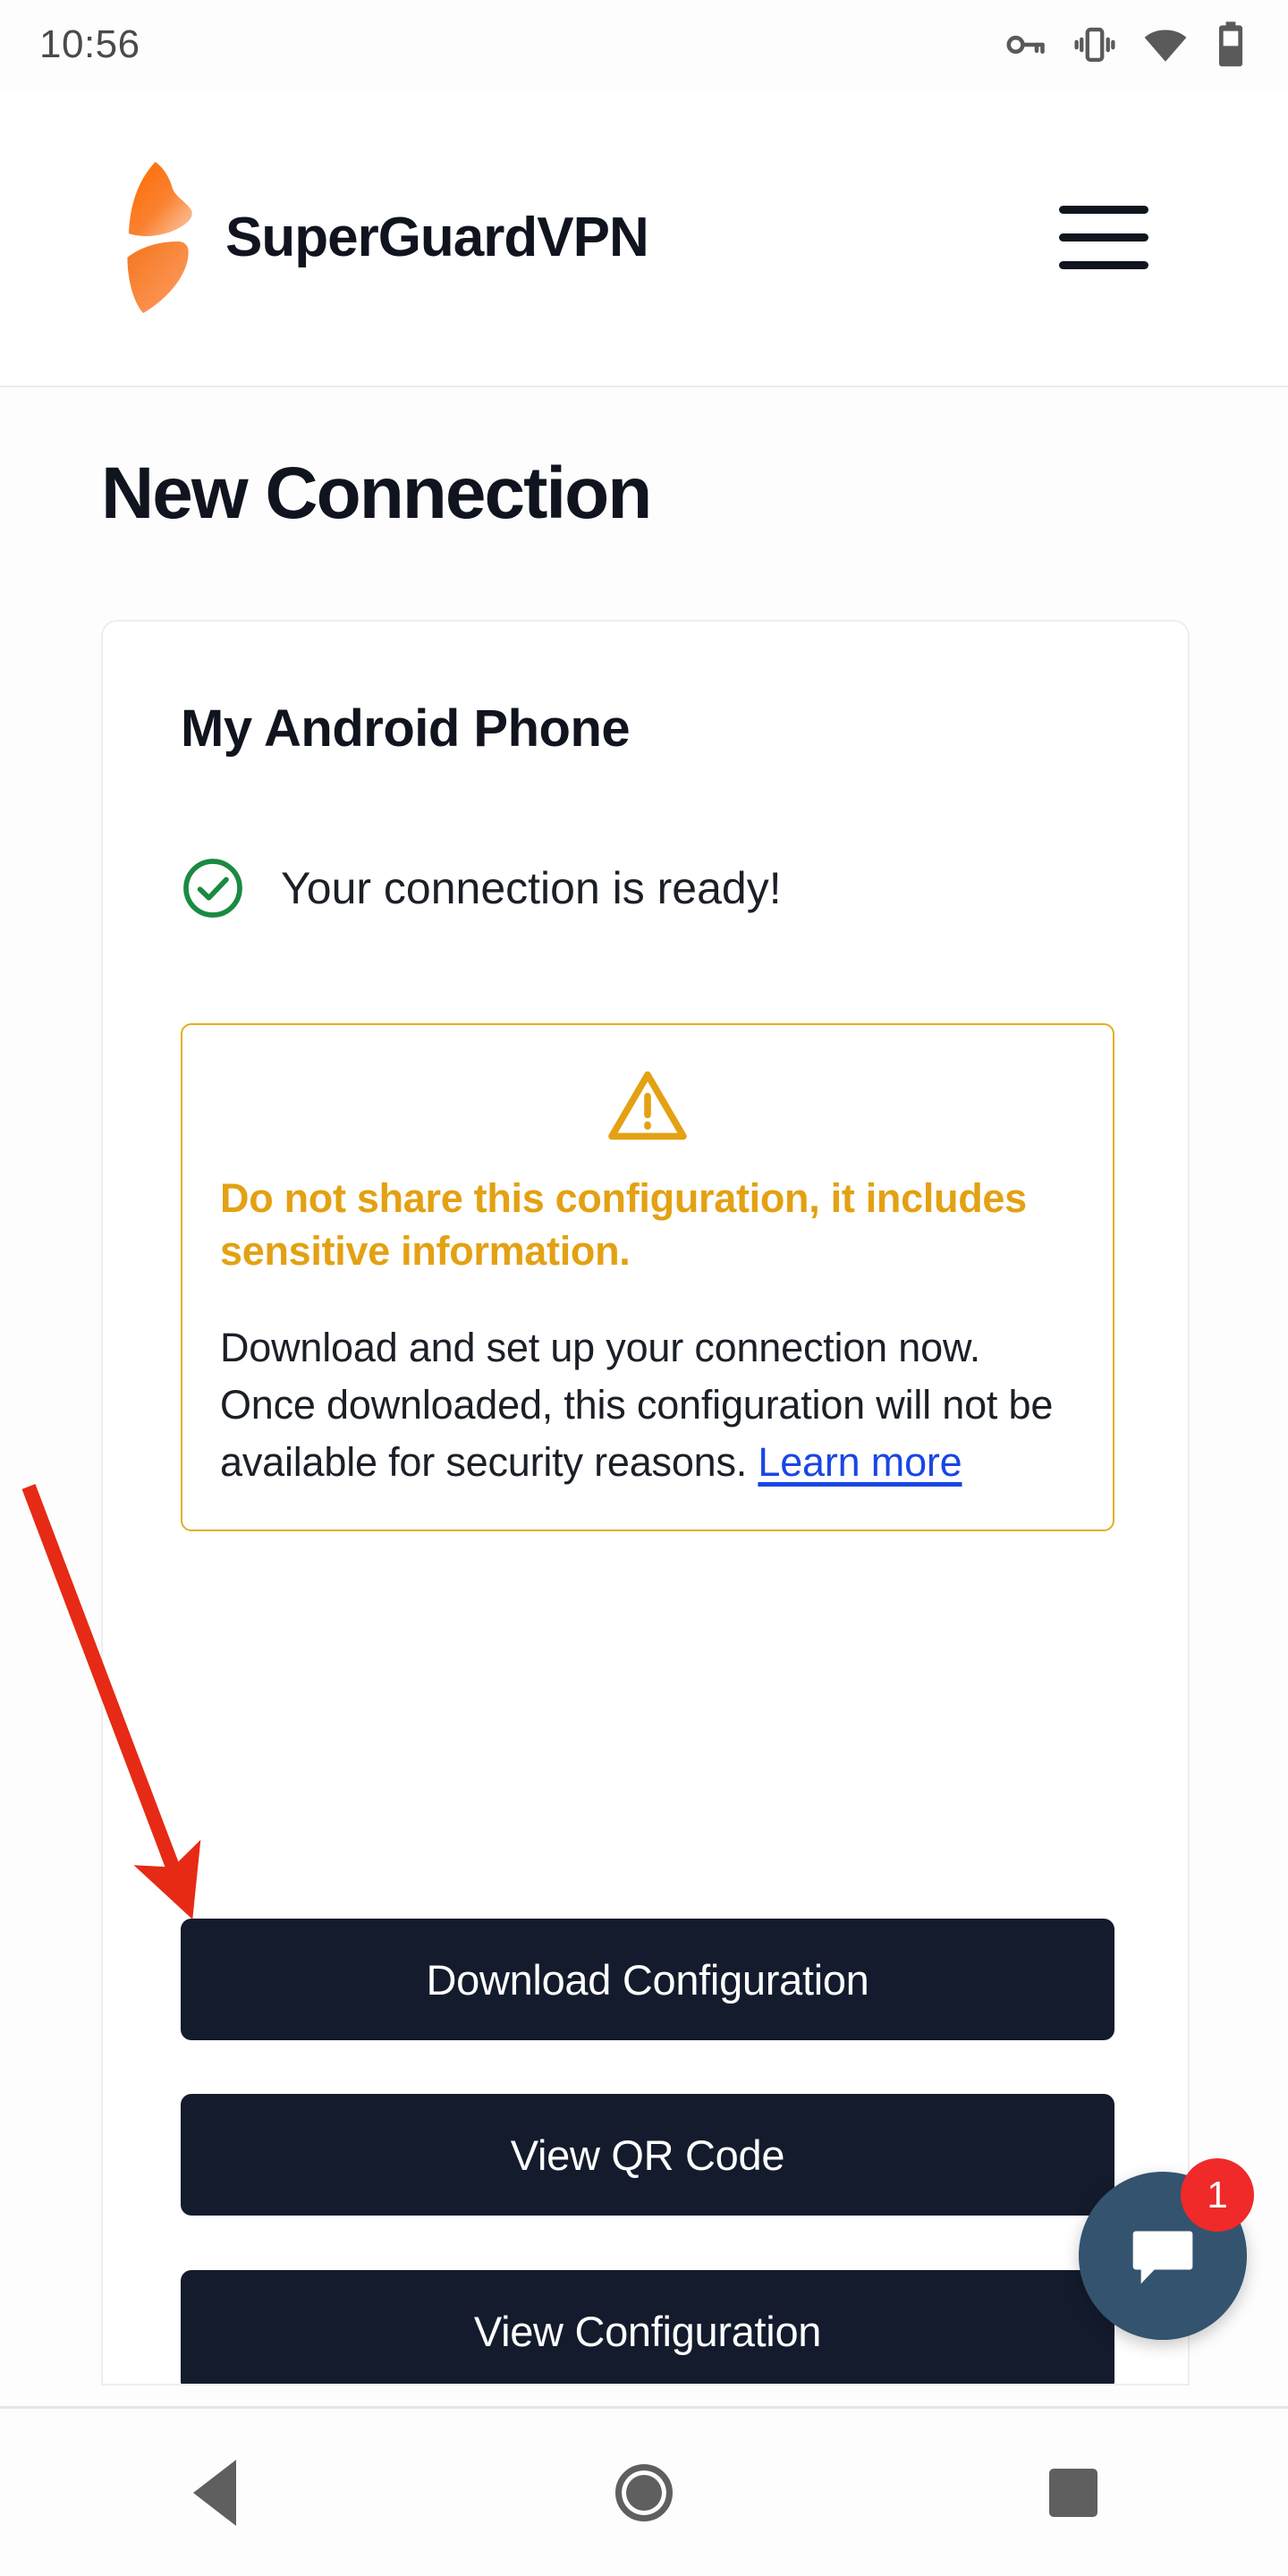  I want to click on back-triangle-icon, so click(214, 2492).